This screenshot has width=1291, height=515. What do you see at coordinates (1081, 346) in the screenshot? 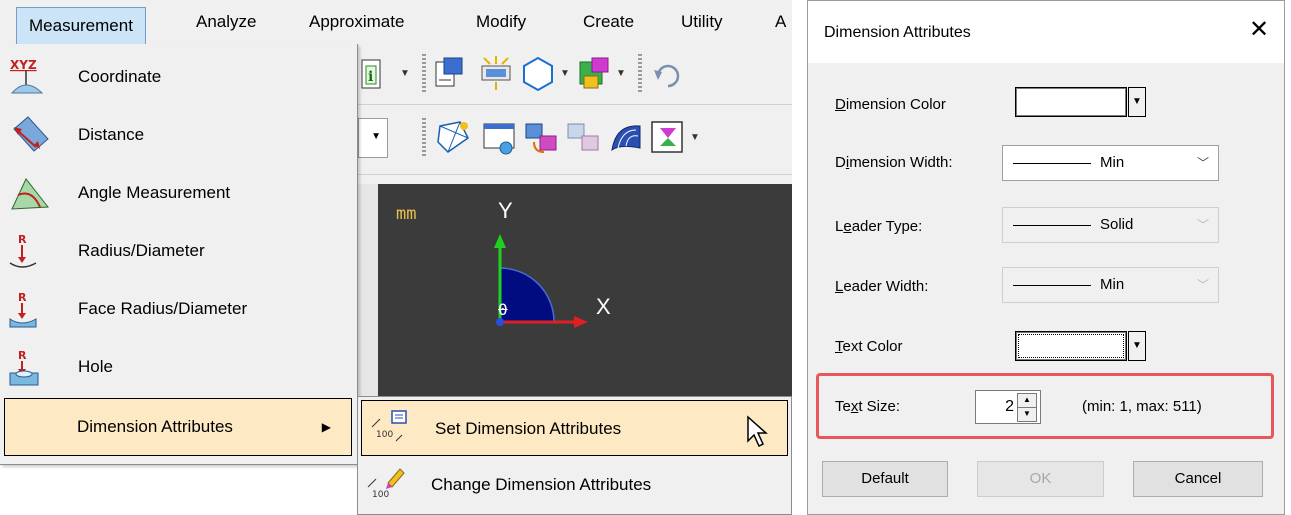
I see `text-color-picker: ▼` at bounding box center [1081, 346].